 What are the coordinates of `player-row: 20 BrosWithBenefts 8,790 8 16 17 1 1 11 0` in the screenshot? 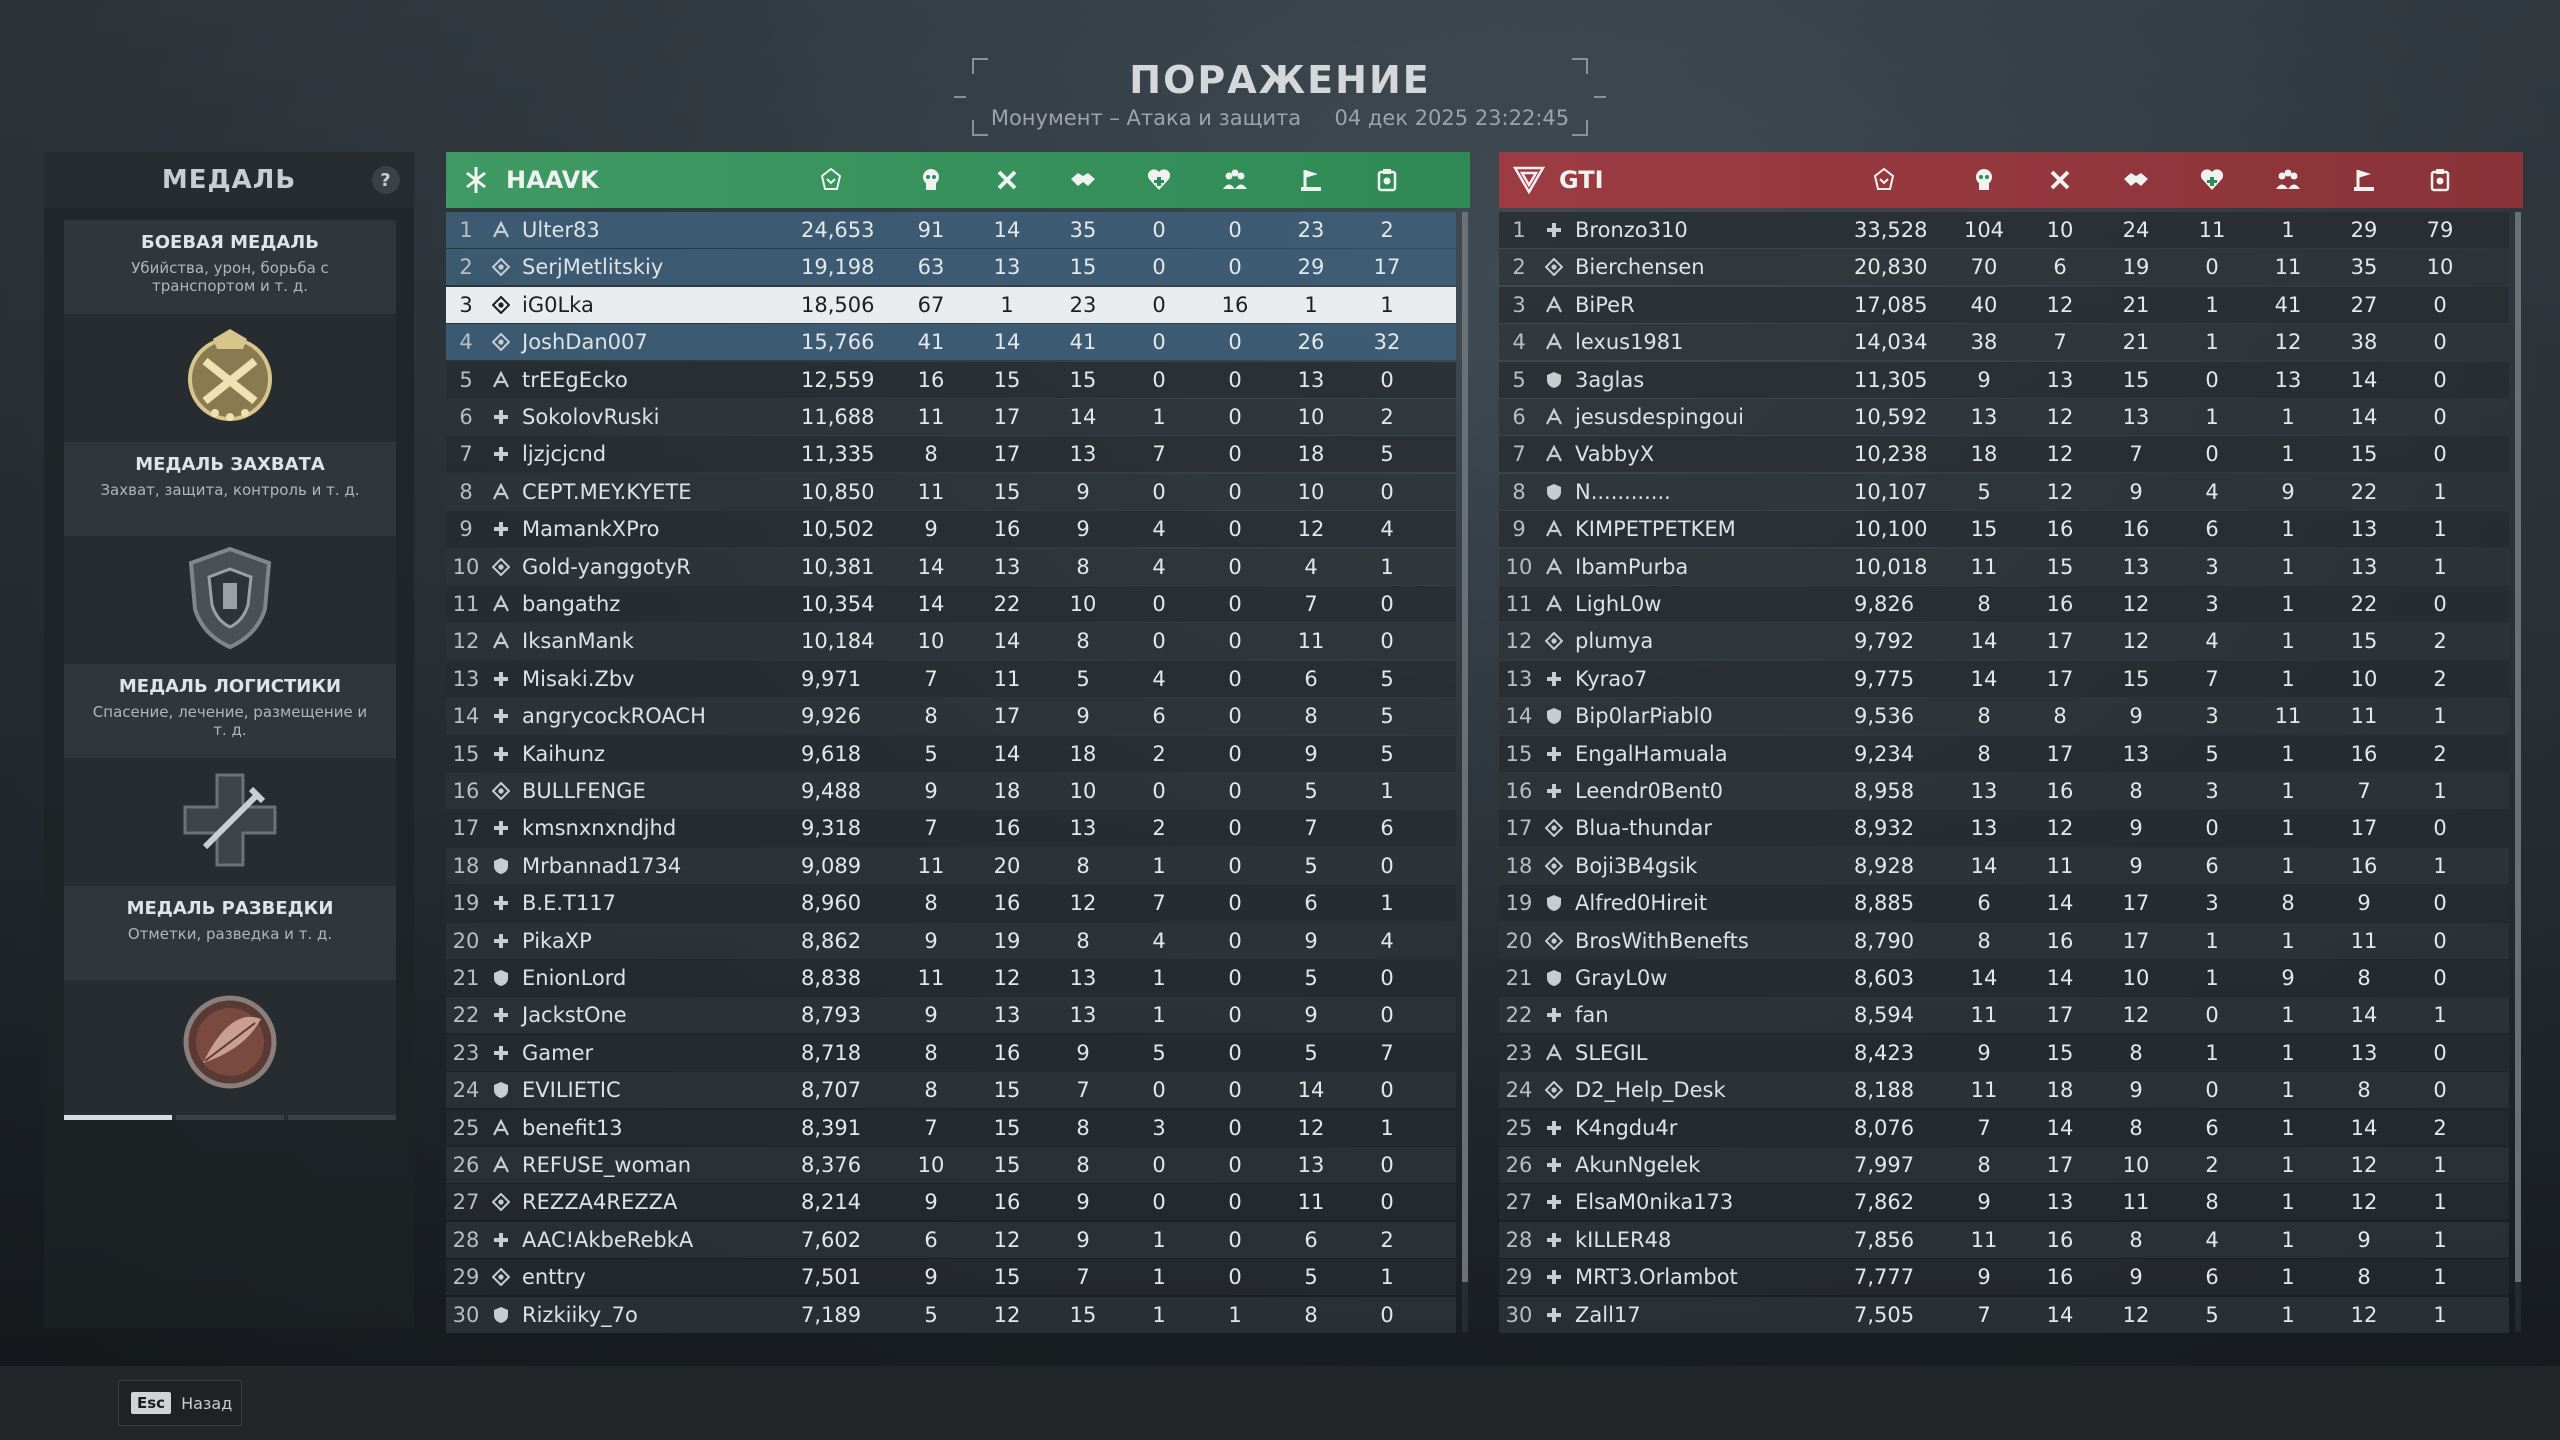 It's located at (2004, 940).